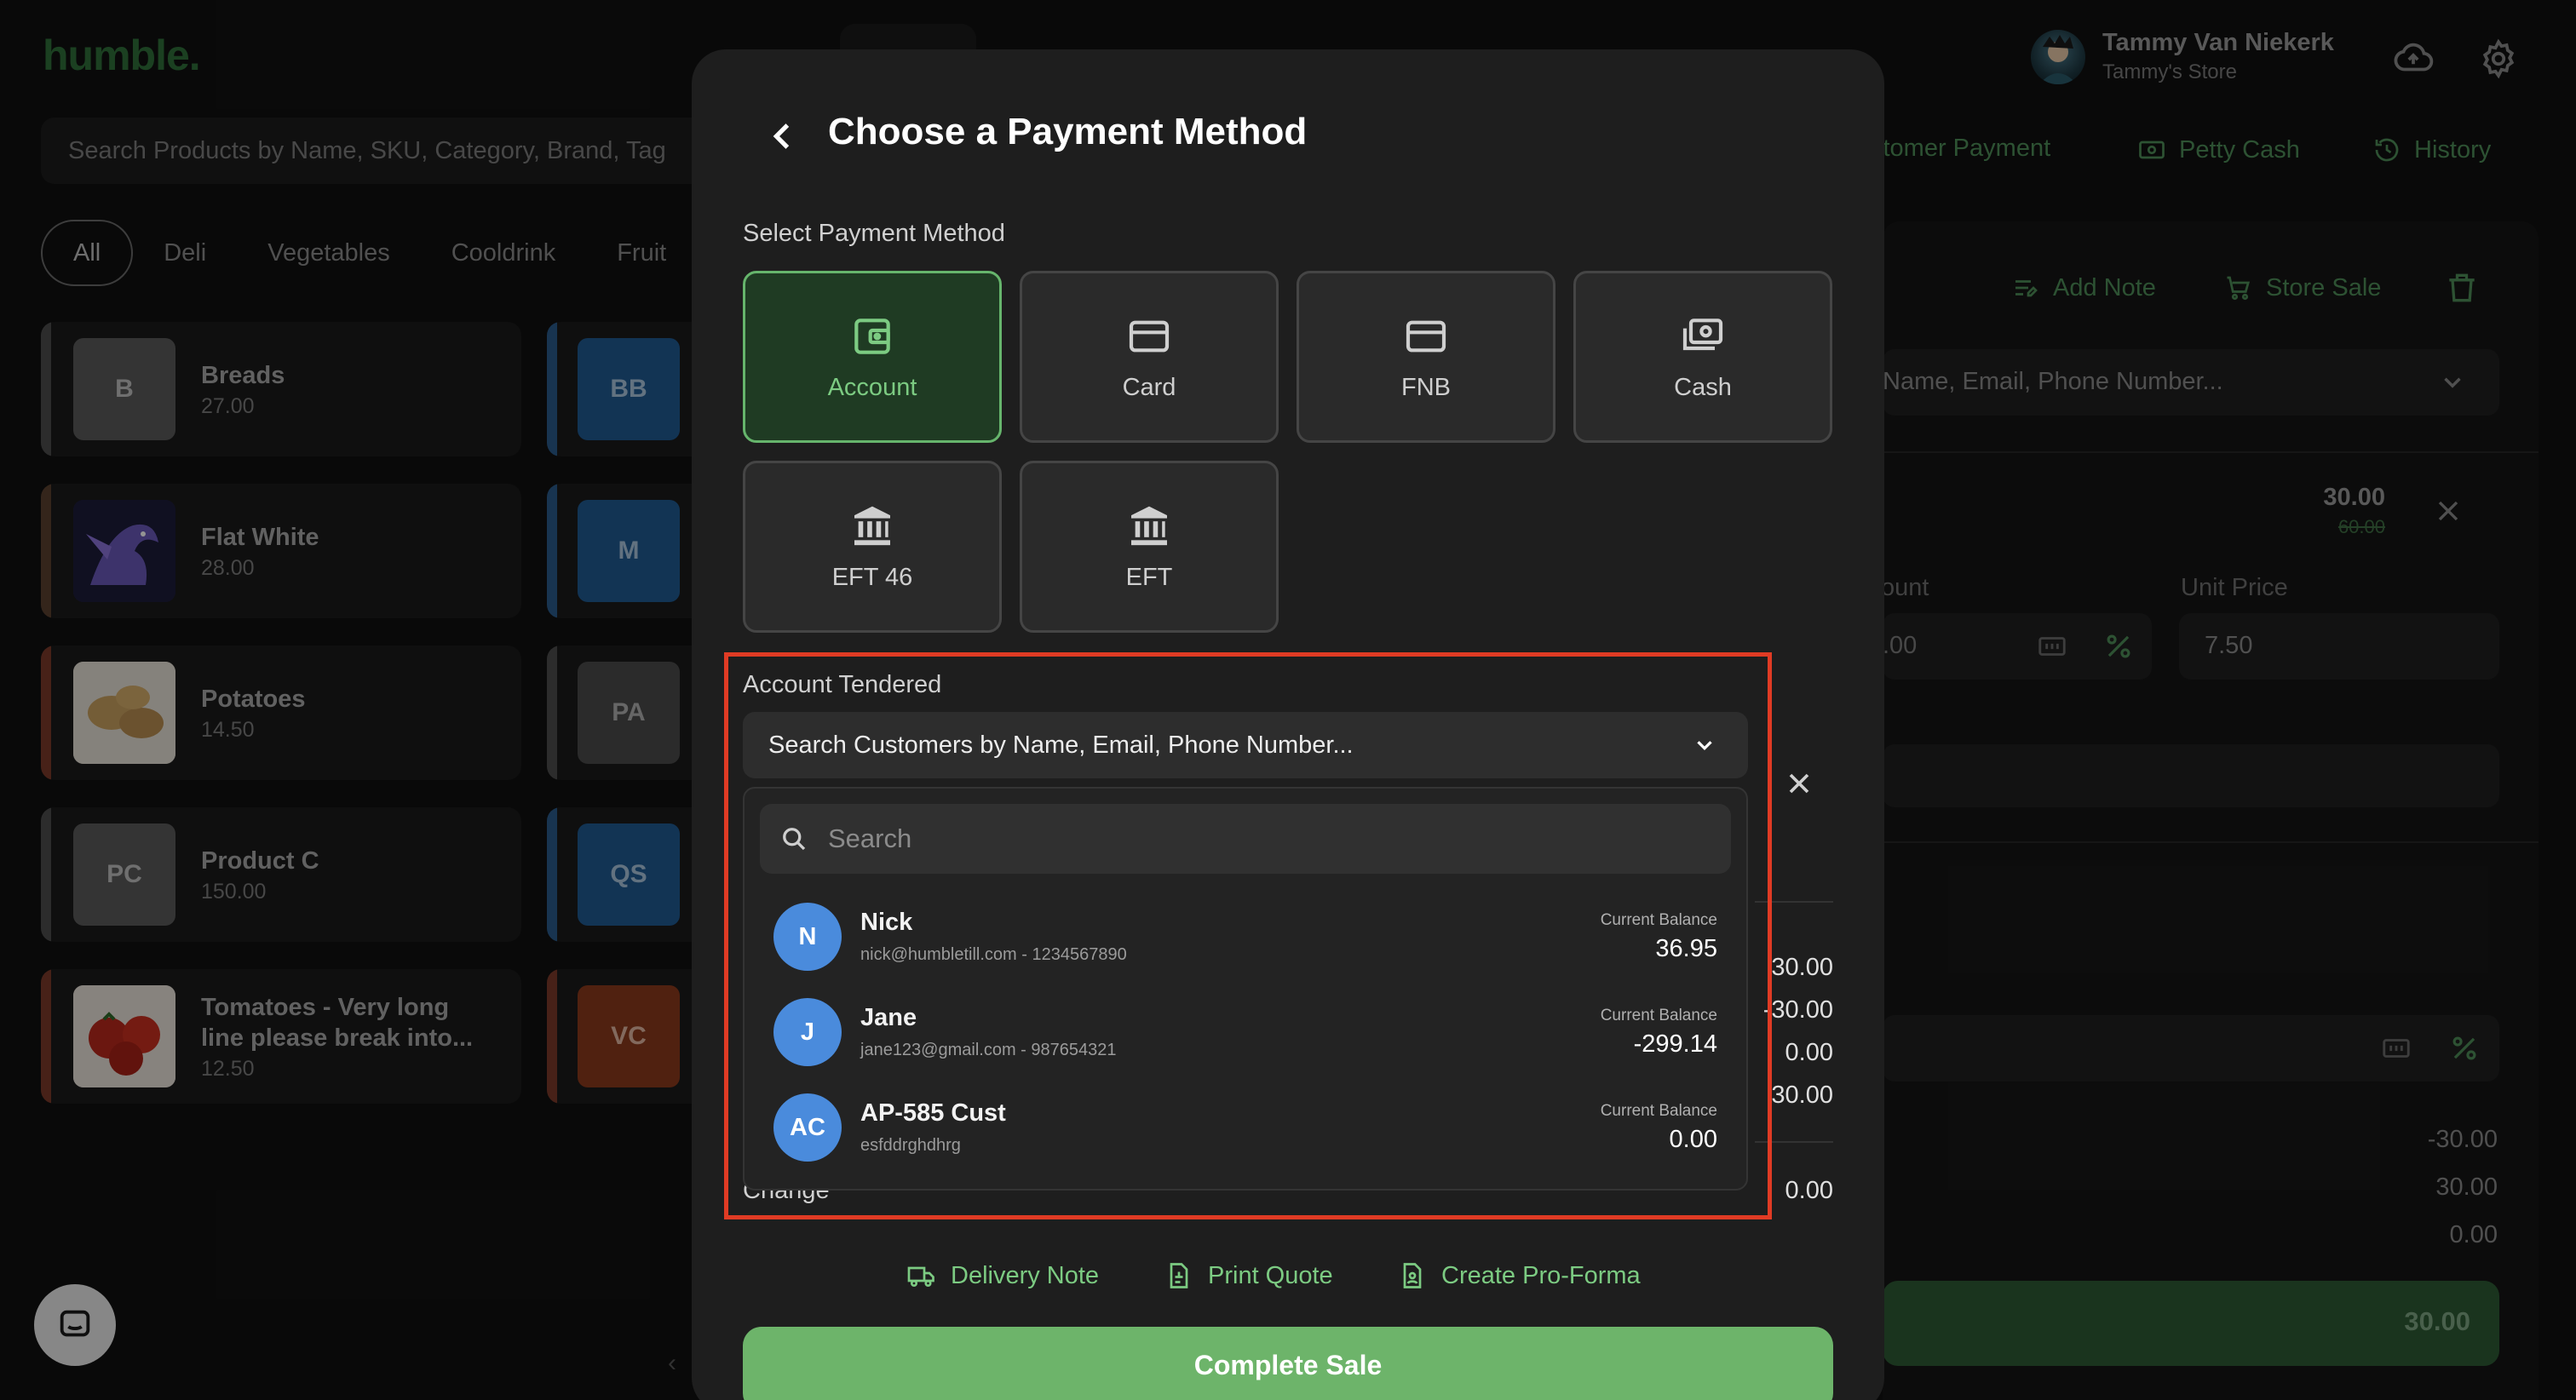  Describe the element at coordinates (872, 577) in the screenshot. I see `payment-method-label: EFT 46` at that location.